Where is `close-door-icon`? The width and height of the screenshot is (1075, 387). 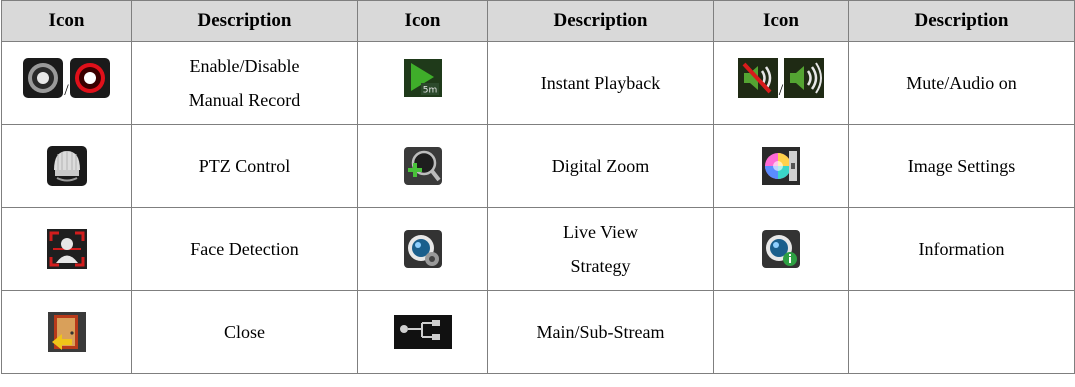
close-door-icon is located at coordinates (66, 332).